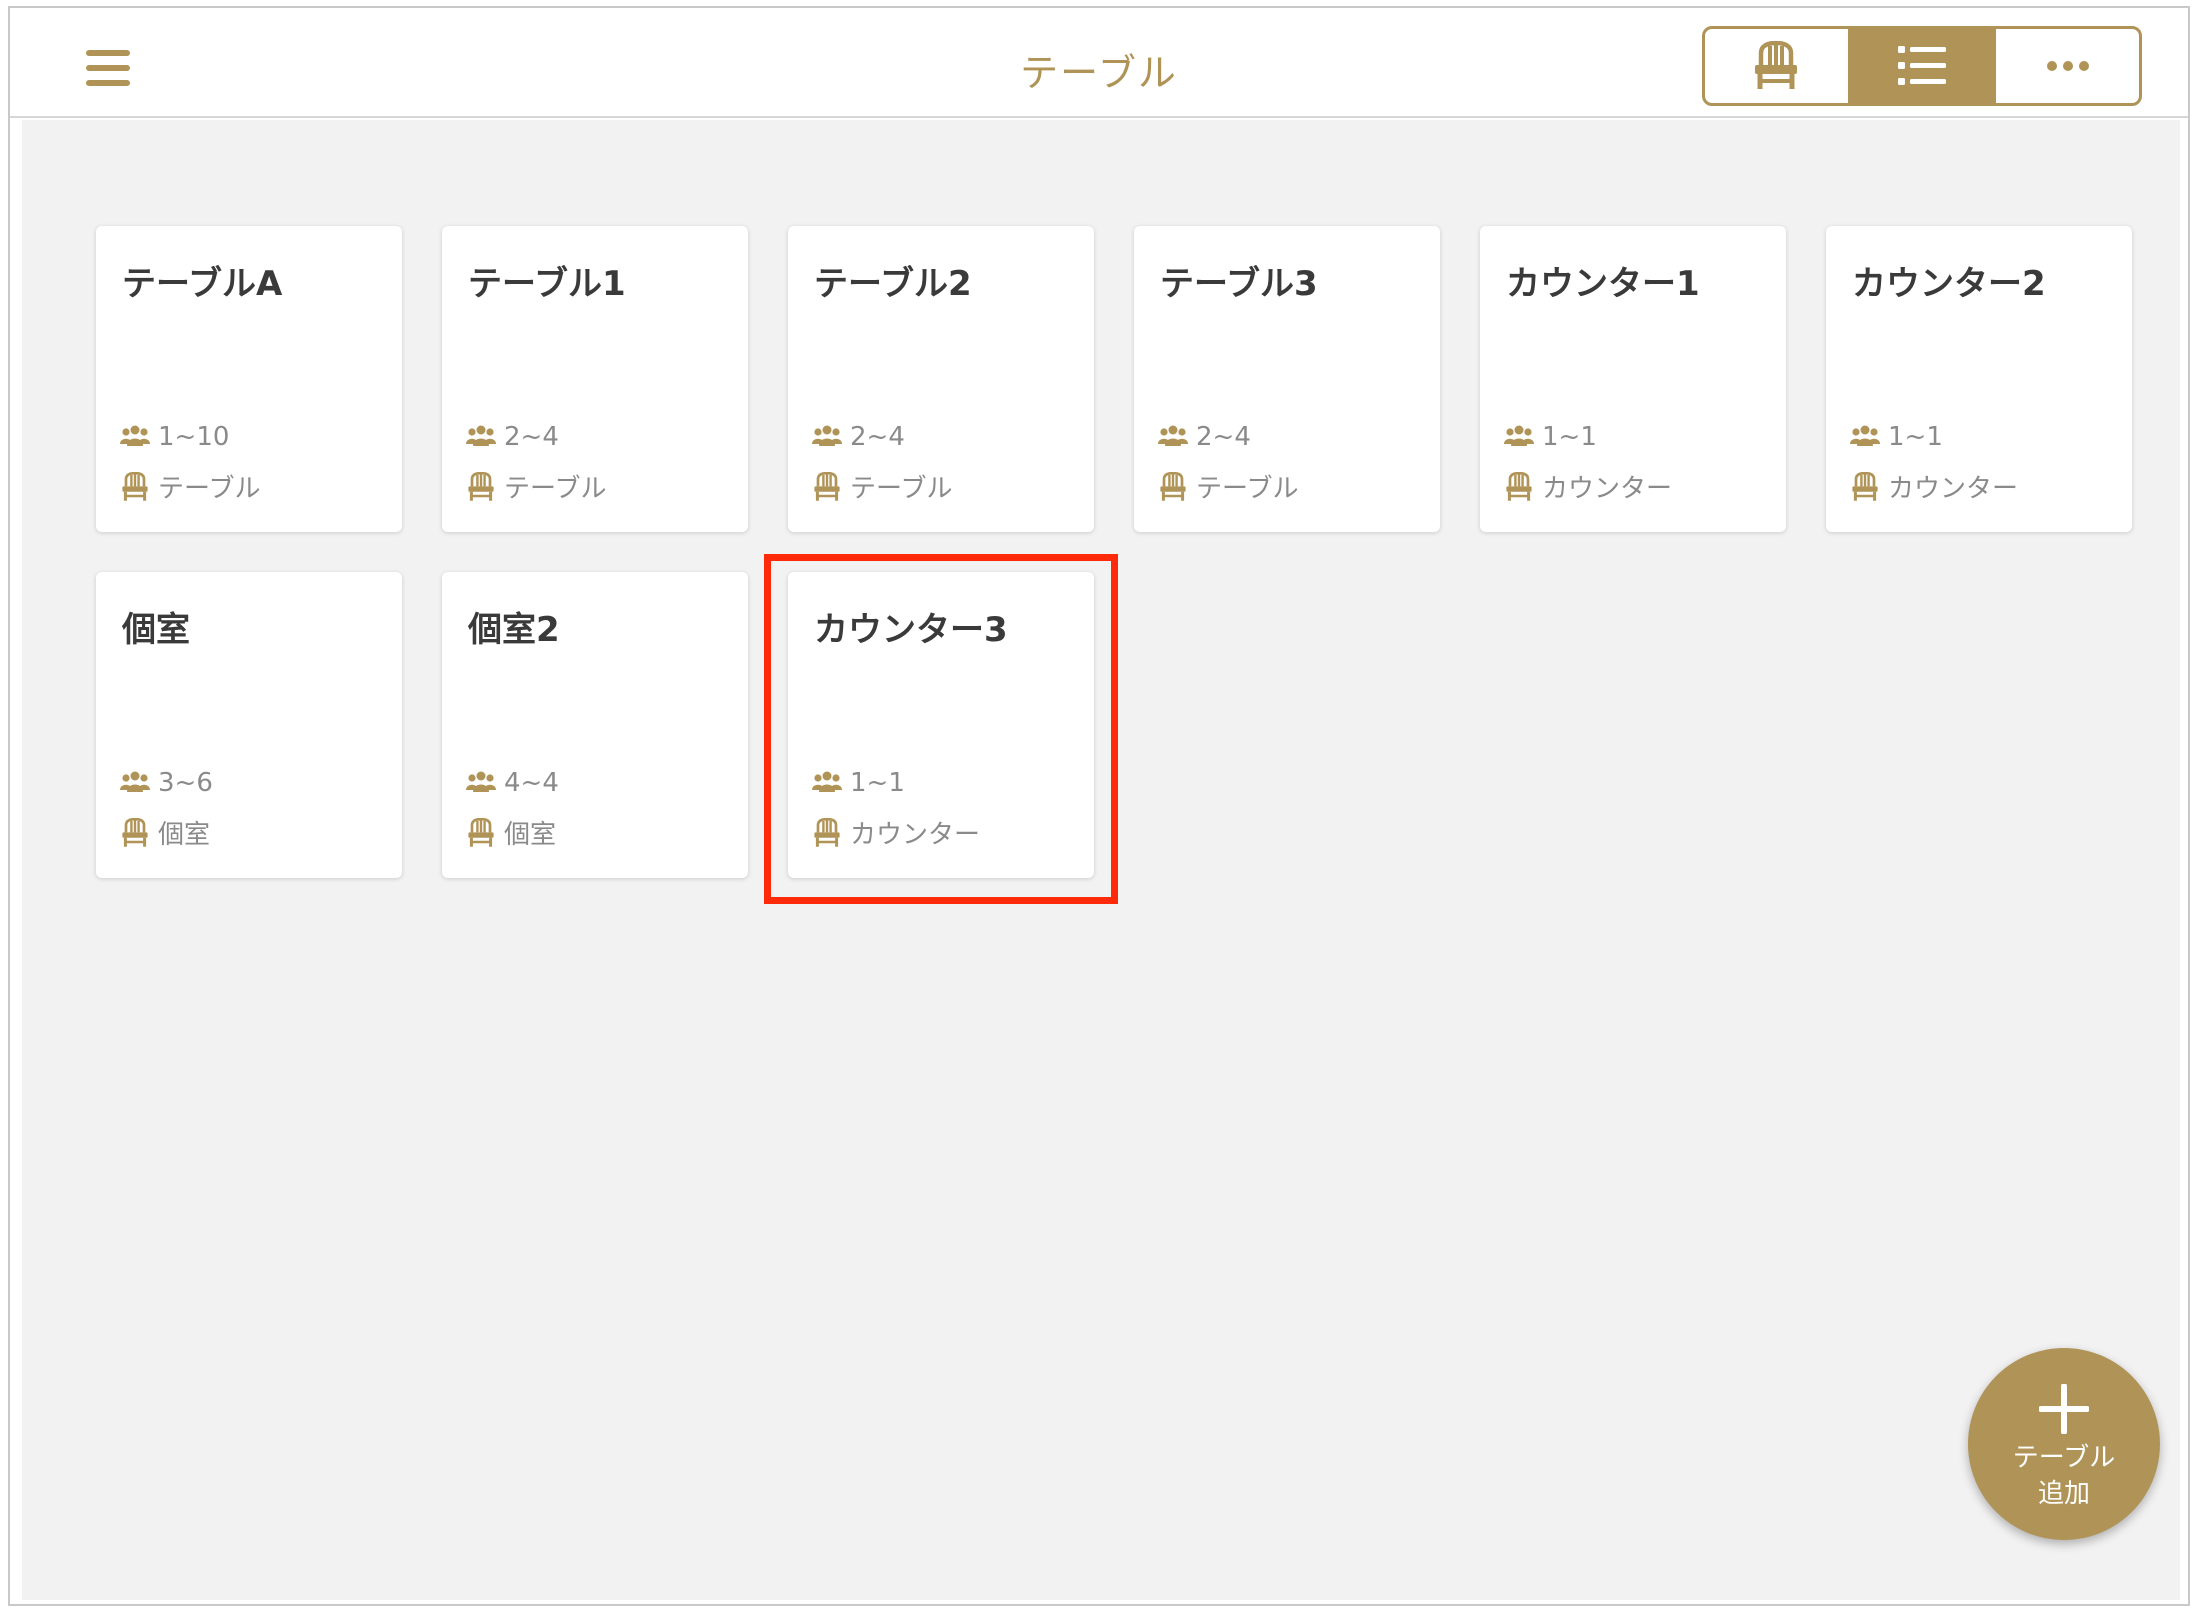 This screenshot has height=1612, width=2198. What do you see at coordinates (202, 284) in the screenshot?
I see `table-card-name: テーブルA` at bounding box center [202, 284].